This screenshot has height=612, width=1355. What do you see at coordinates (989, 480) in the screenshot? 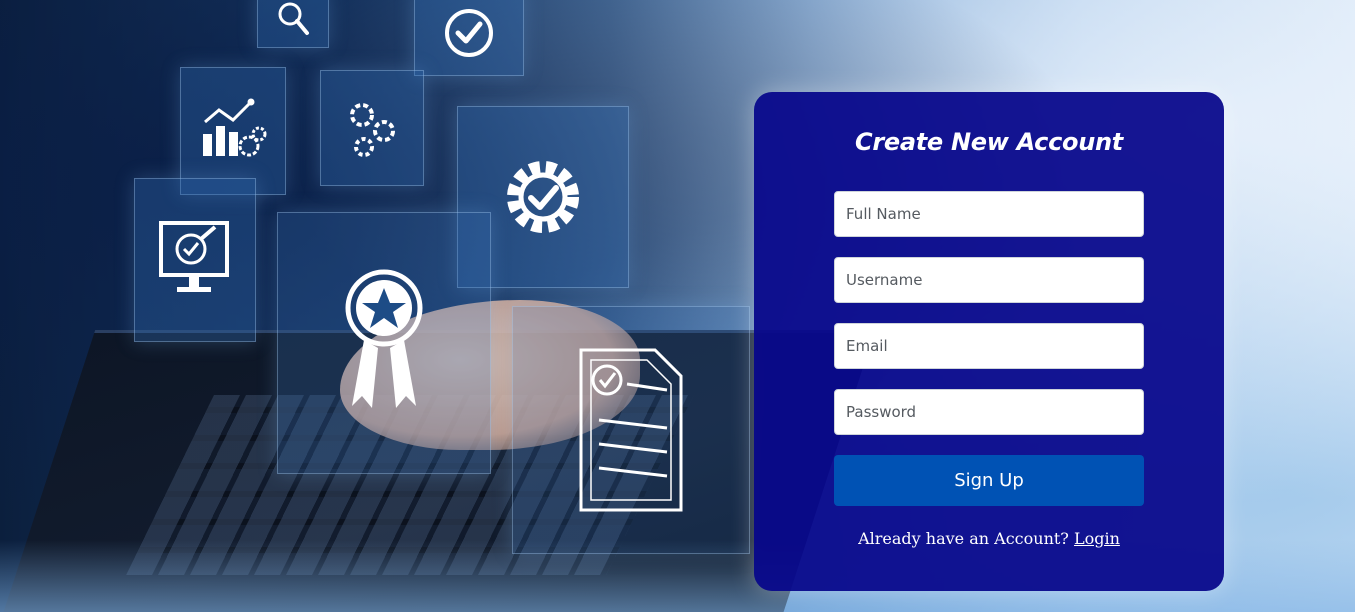
I see `sign-up-button: Sign Up` at bounding box center [989, 480].